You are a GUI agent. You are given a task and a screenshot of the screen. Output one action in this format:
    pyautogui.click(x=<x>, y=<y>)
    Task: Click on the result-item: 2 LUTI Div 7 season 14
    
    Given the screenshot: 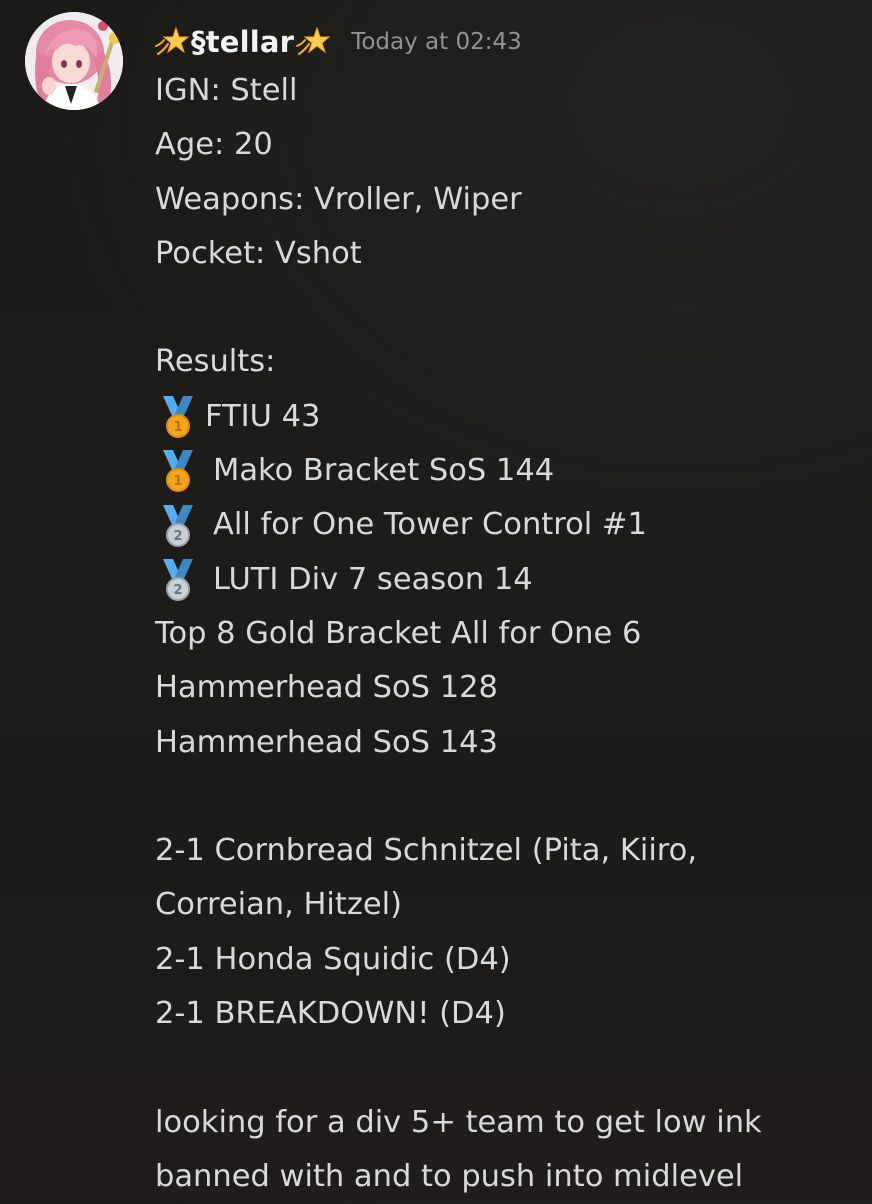 What is the action you would take?
    pyautogui.click(x=505, y=580)
    